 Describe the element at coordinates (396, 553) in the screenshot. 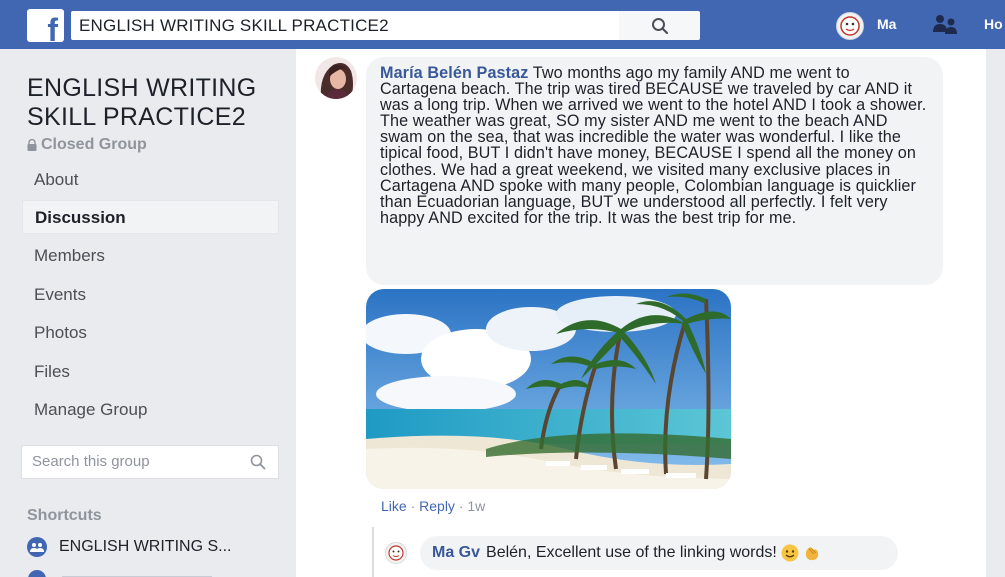

I see `reply-author-avatar` at that location.